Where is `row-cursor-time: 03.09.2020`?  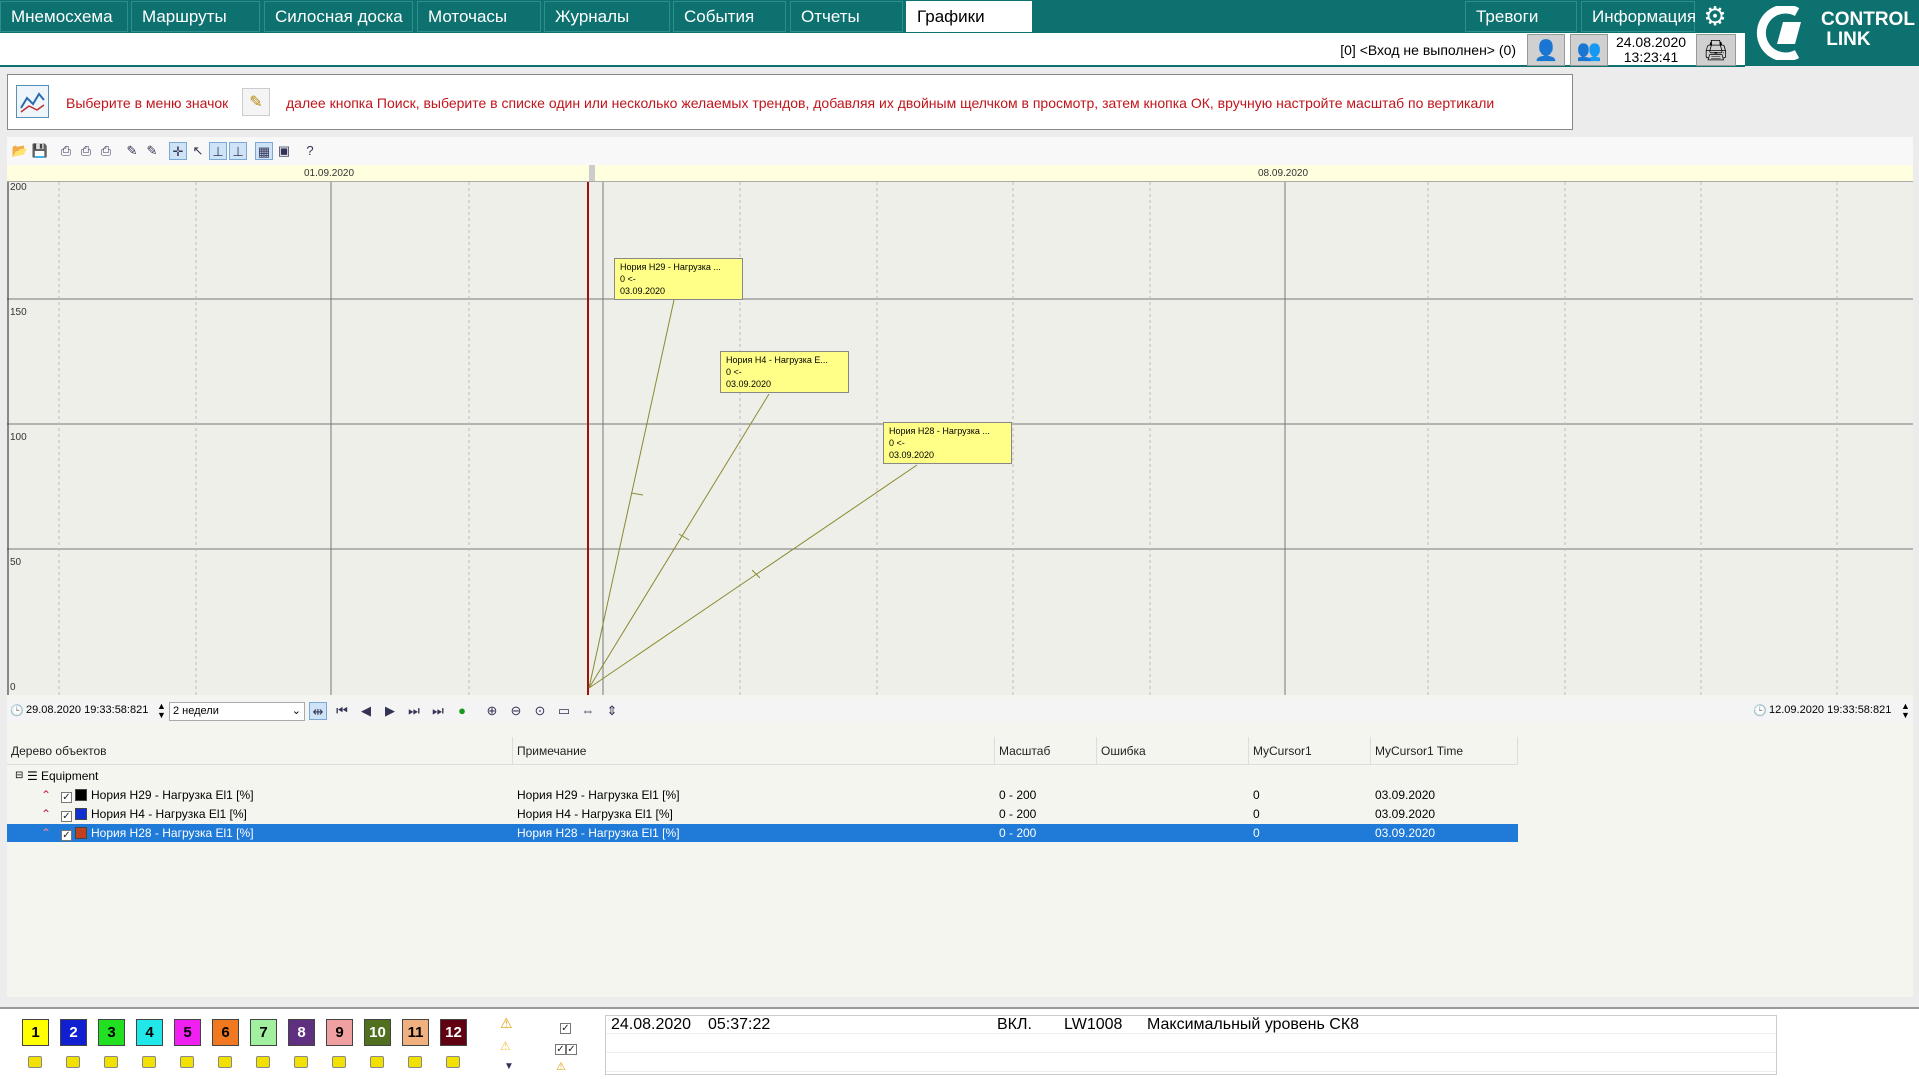
row-cursor-time: 03.09.2020 is located at coordinates (1405, 795).